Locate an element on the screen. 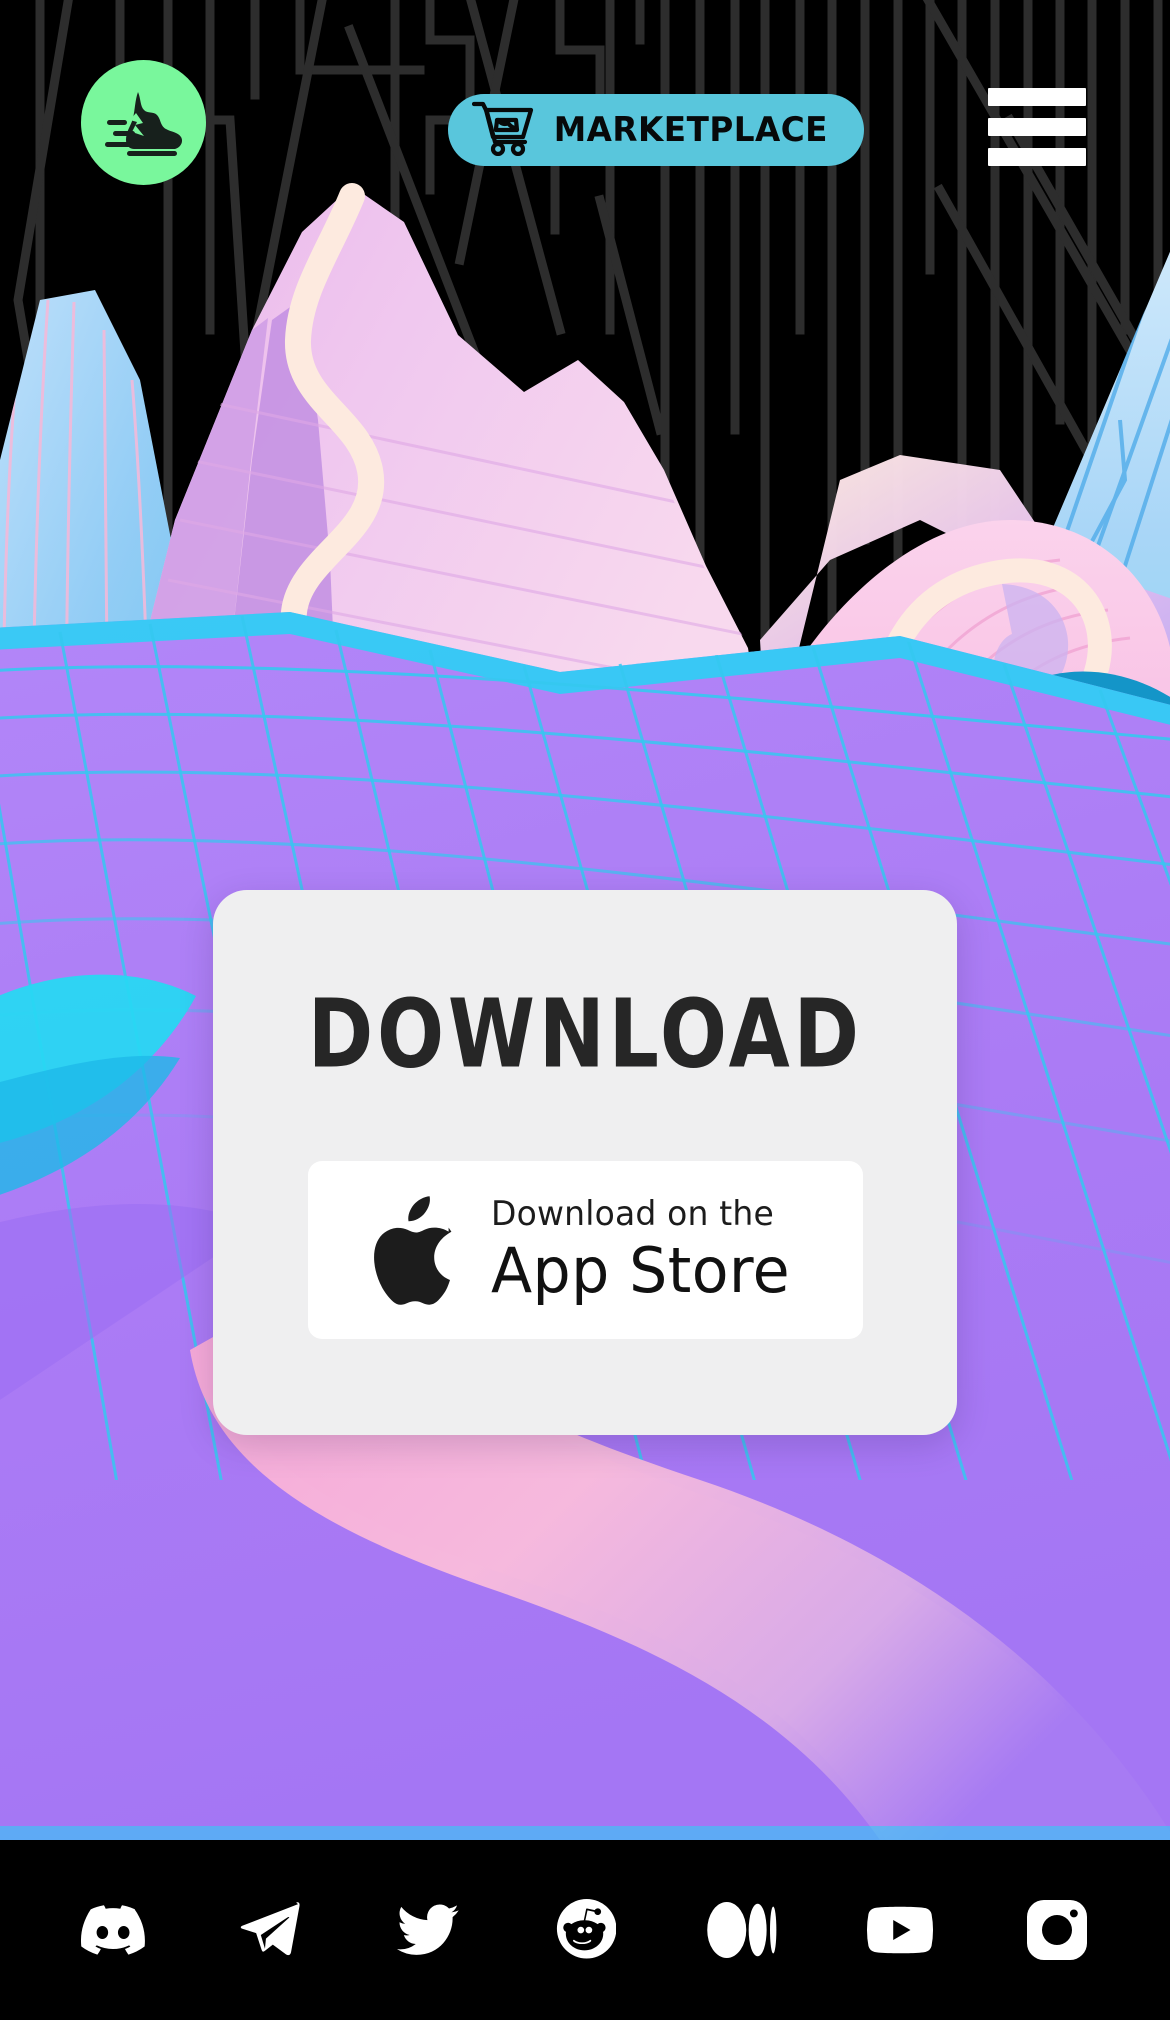  social-footer is located at coordinates (585, 1930).